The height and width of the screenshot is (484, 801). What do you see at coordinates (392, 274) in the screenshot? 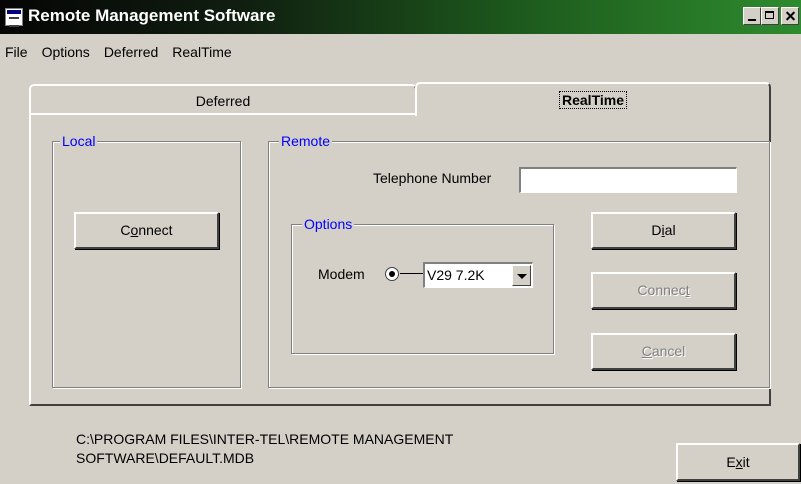
I see `modem-radio` at bounding box center [392, 274].